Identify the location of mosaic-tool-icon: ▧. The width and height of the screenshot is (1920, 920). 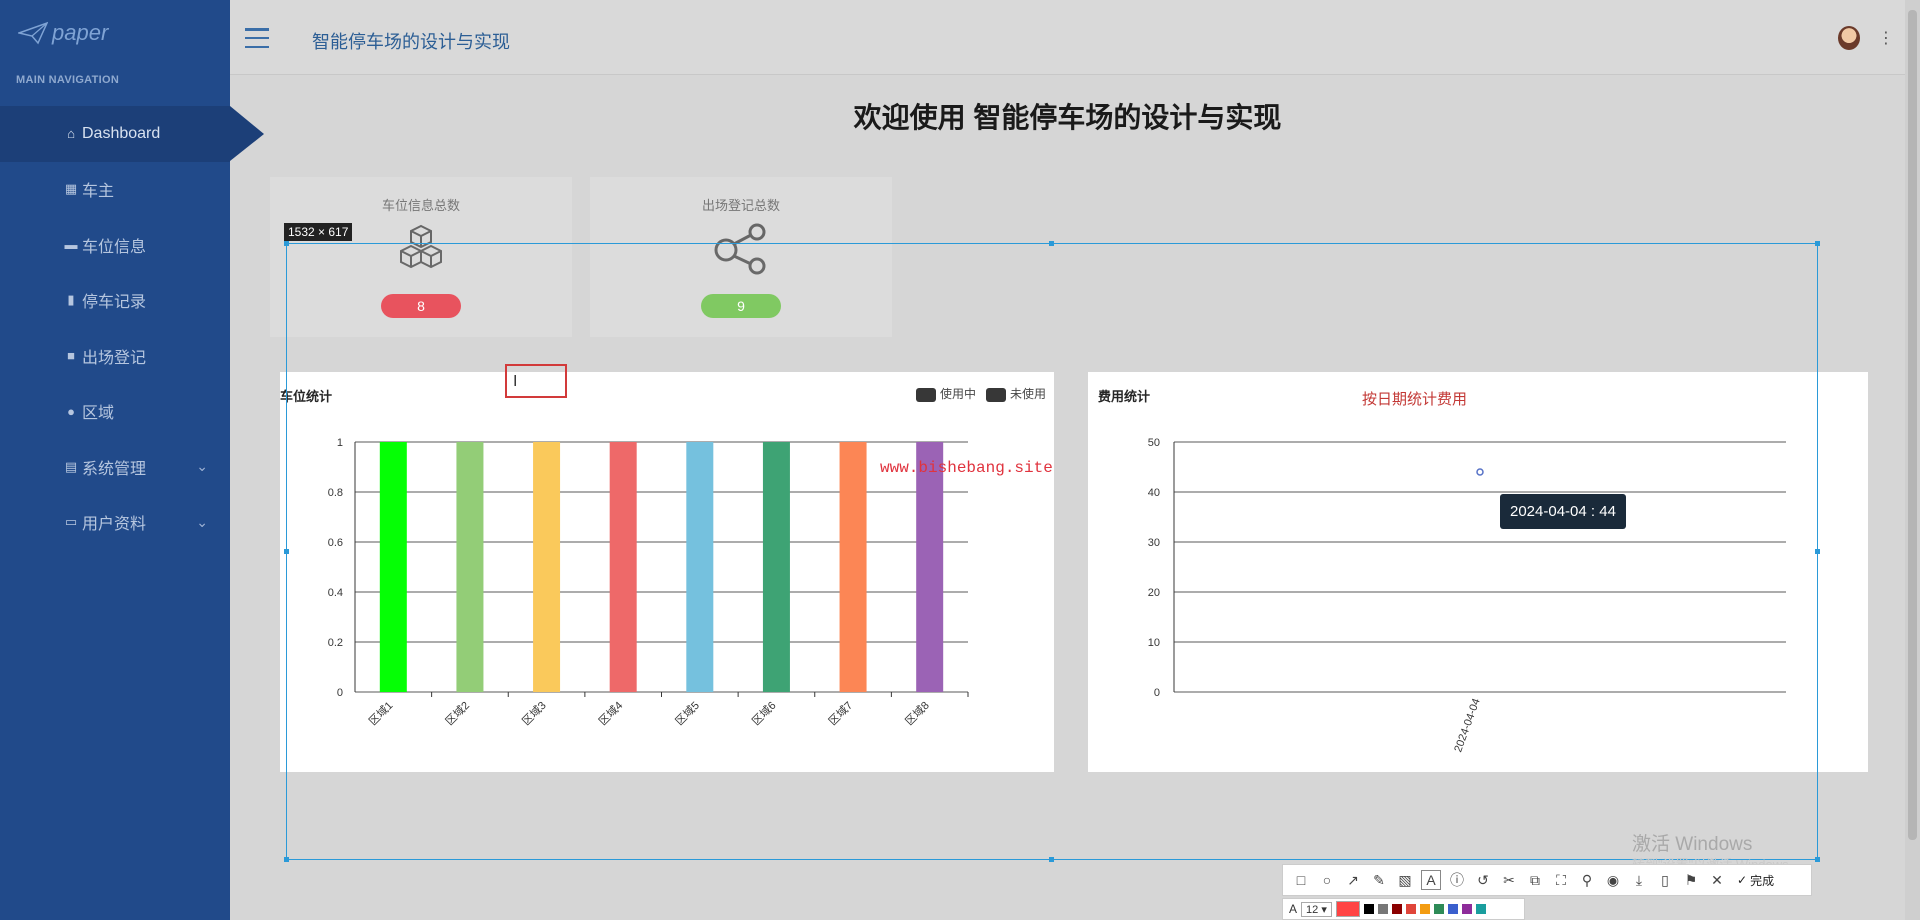
(1405, 880).